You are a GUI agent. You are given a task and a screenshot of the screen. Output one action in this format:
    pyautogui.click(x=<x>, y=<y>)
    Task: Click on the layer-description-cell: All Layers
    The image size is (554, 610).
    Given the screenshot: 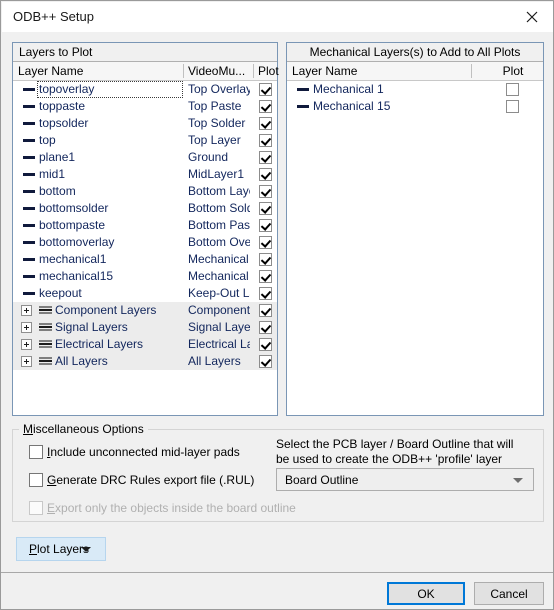 What is the action you would take?
    pyautogui.click(x=214, y=361)
    